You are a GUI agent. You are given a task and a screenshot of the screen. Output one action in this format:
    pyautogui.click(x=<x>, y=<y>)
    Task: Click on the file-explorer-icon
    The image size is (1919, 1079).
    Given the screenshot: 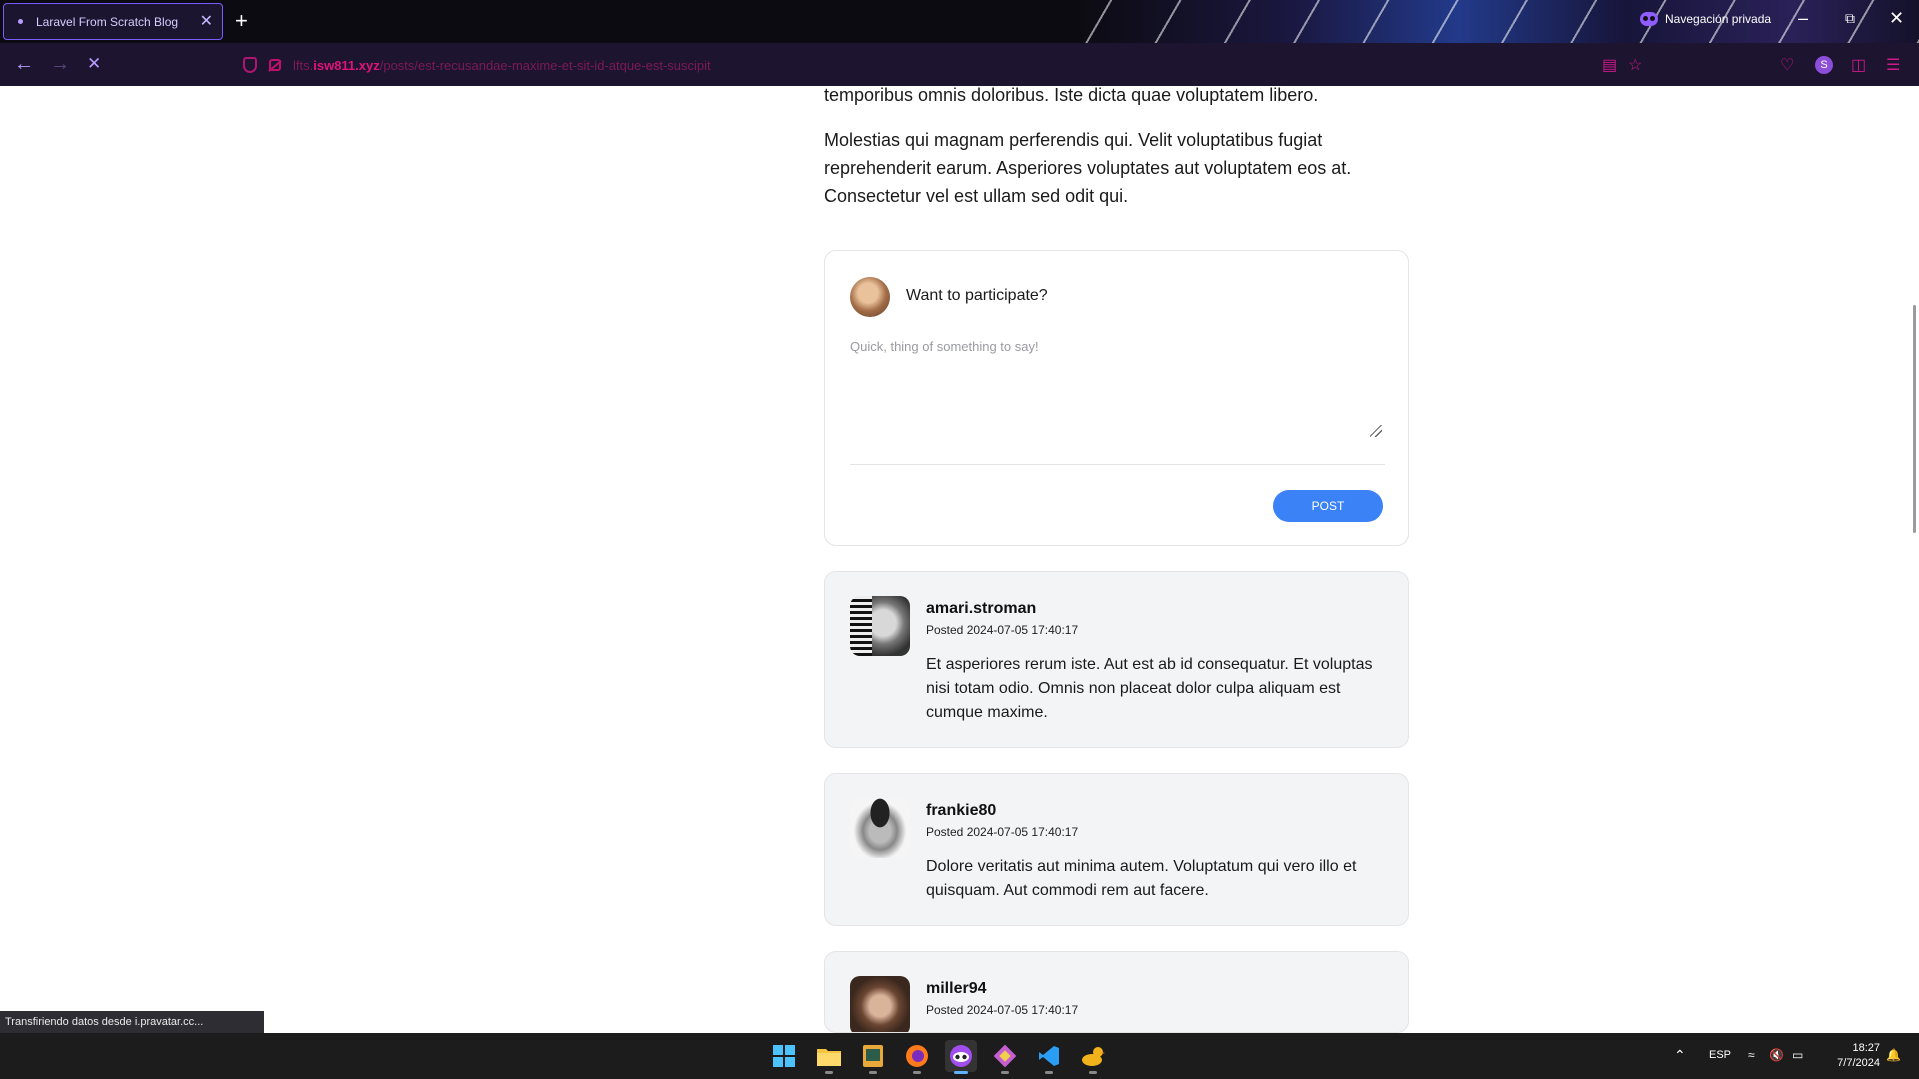 What is the action you would take?
    pyautogui.click(x=829, y=1057)
    